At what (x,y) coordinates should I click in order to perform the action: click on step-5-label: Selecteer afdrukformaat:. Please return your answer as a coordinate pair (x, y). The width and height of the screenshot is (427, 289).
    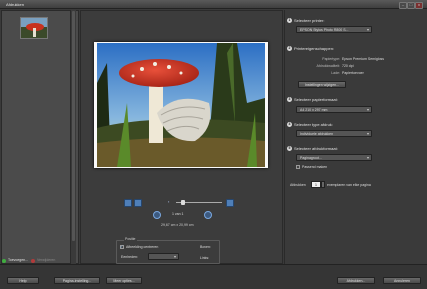
    Looking at the image, I should click on (316, 148).